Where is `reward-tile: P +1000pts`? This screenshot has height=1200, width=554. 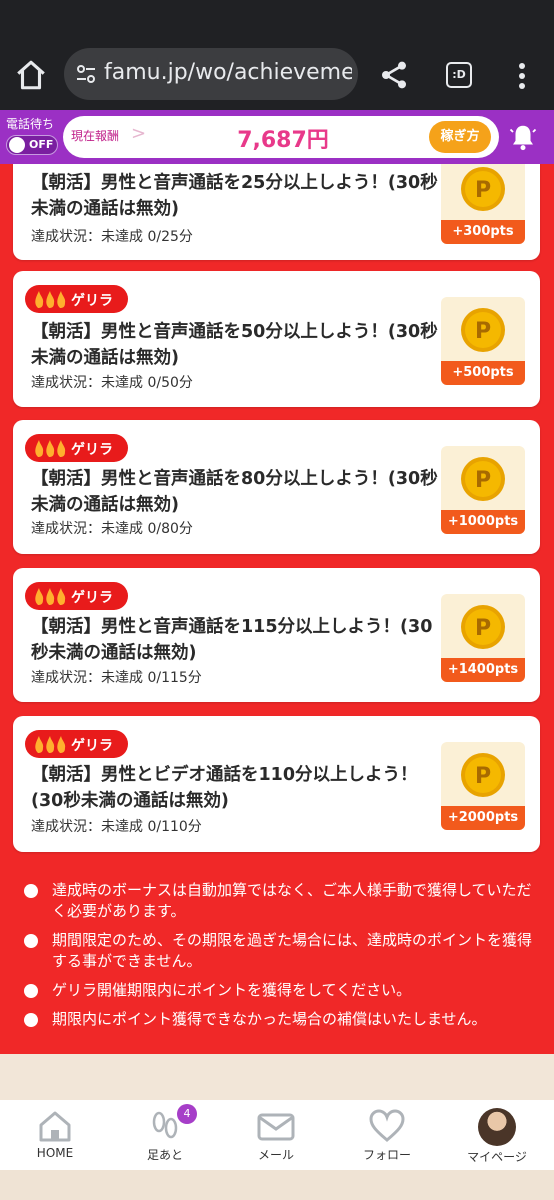 reward-tile: P +1000pts is located at coordinates (483, 490).